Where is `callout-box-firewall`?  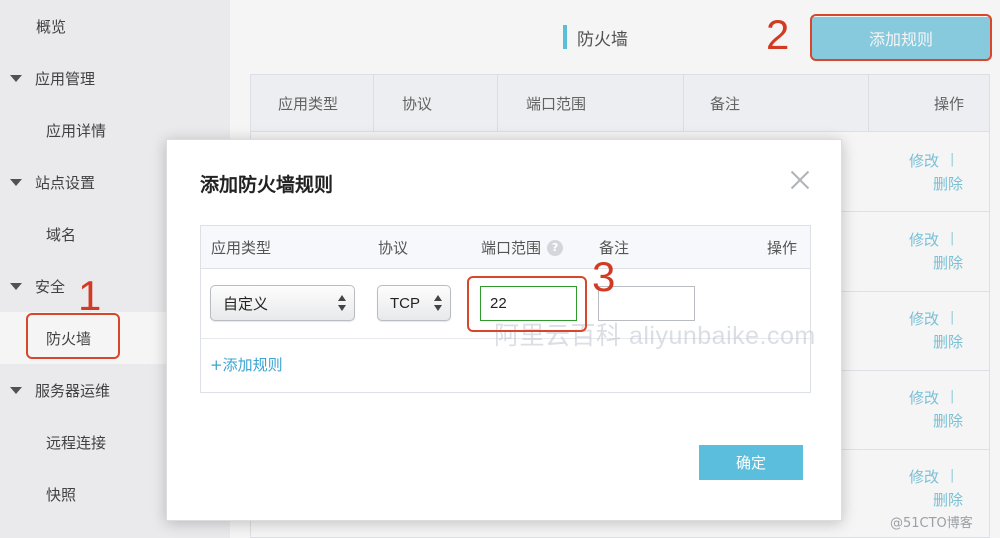 callout-box-firewall is located at coordinates (73, 336).